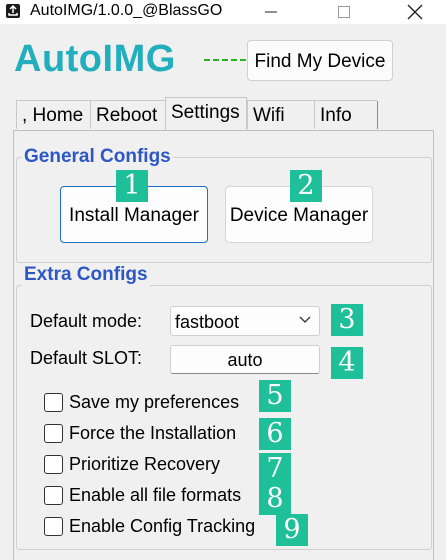 This screenshot has height=560, width=446. I want to click on save-preferences-checkbox, so click(53, 402).